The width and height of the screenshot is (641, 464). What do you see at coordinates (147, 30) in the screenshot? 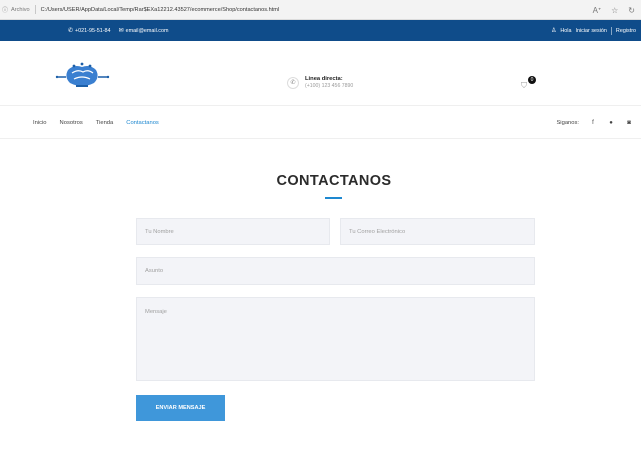
I see `top-email-text: email@email.com` at bounding box center [147, 30].